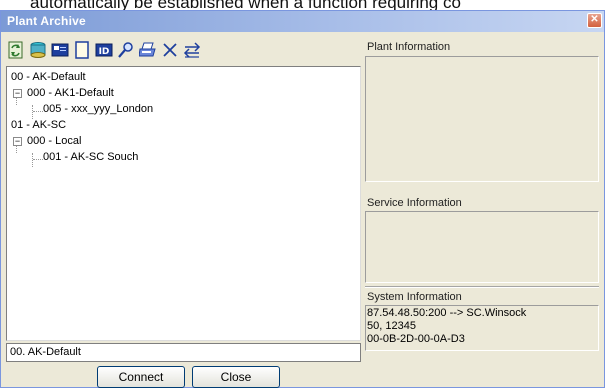  I want to click on tree-node-ak-sc: 01 - AK-SC, so click(183, 125).